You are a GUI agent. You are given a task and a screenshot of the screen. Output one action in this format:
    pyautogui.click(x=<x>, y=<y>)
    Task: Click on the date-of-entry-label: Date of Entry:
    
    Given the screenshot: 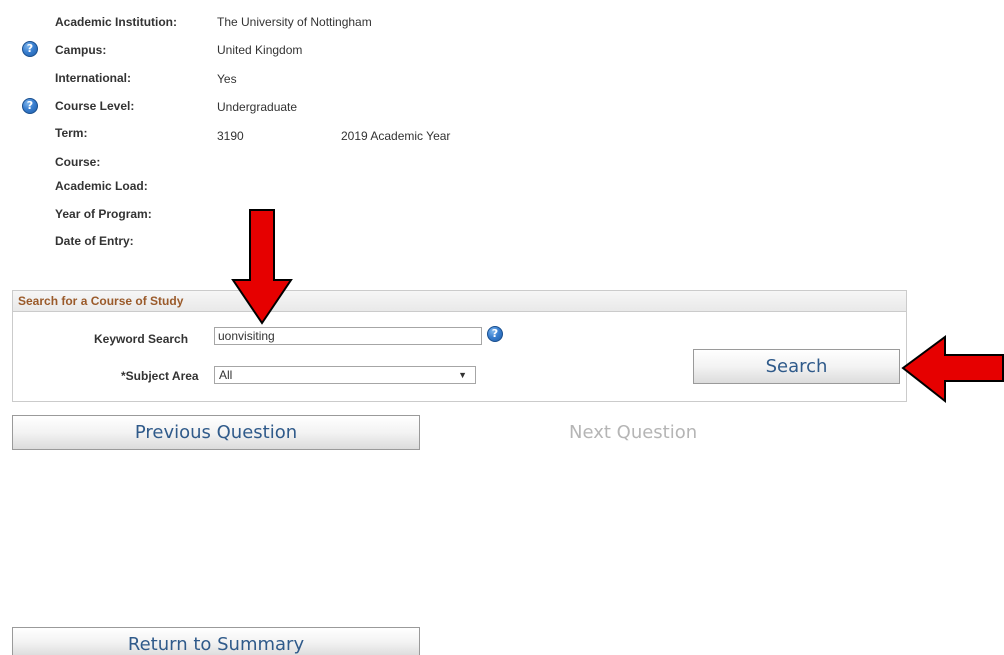 What is the action you would take?
    pyautogui.click(x=94, y=241)
    